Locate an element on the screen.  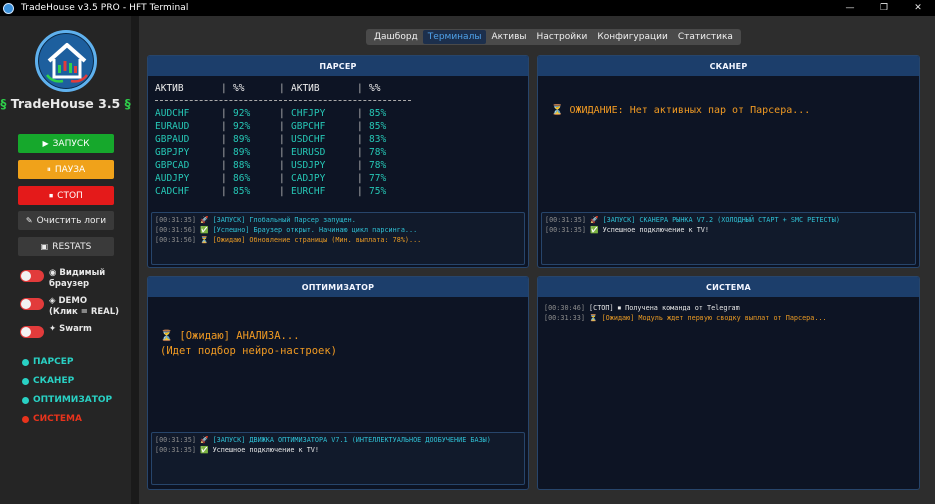
globe-icon: ◉ is located at coordinates (54, 273).